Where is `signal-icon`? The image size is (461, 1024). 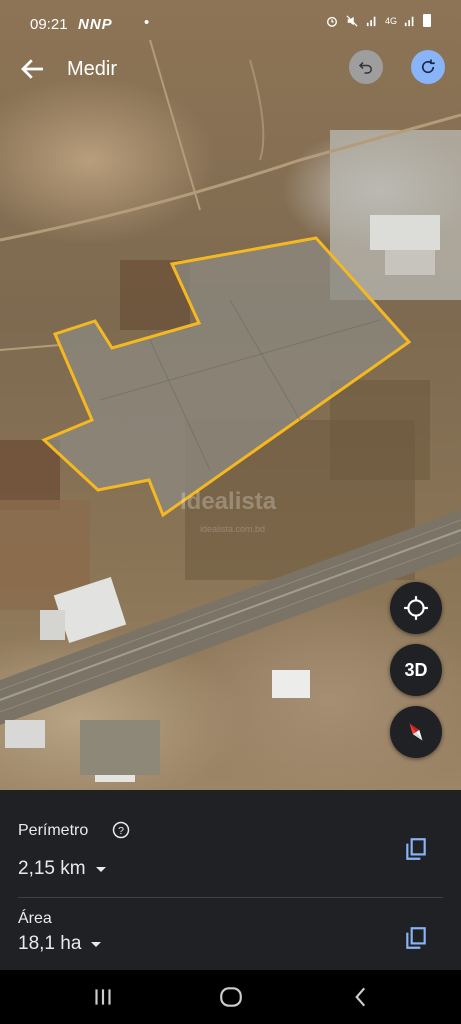
signal-icon is located at coordinates (371, 21).